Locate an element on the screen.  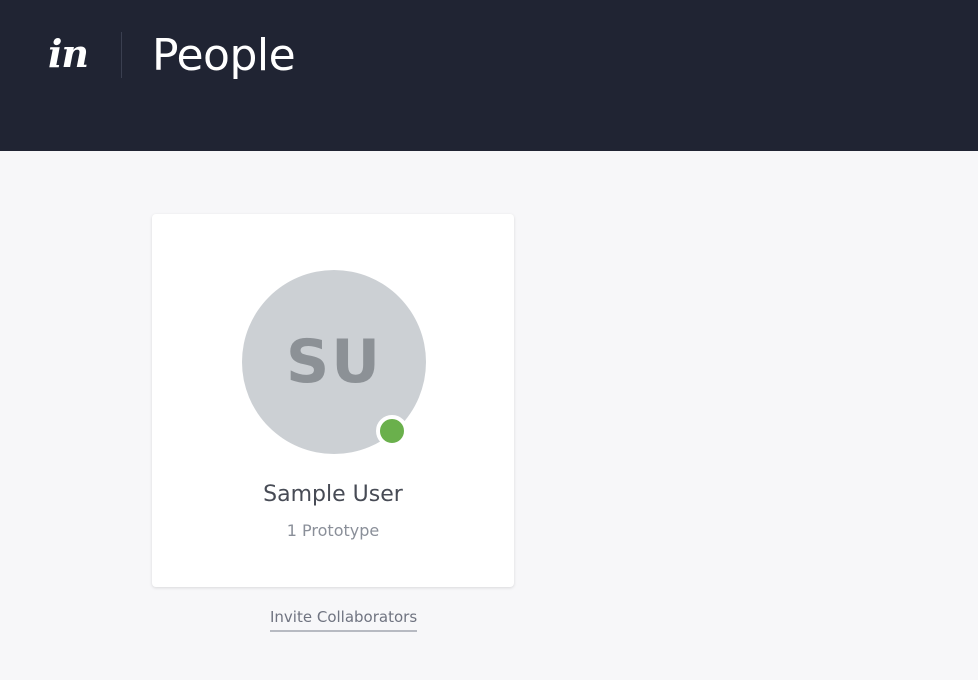
invision-logo: in is located at coordinates (68, 54).